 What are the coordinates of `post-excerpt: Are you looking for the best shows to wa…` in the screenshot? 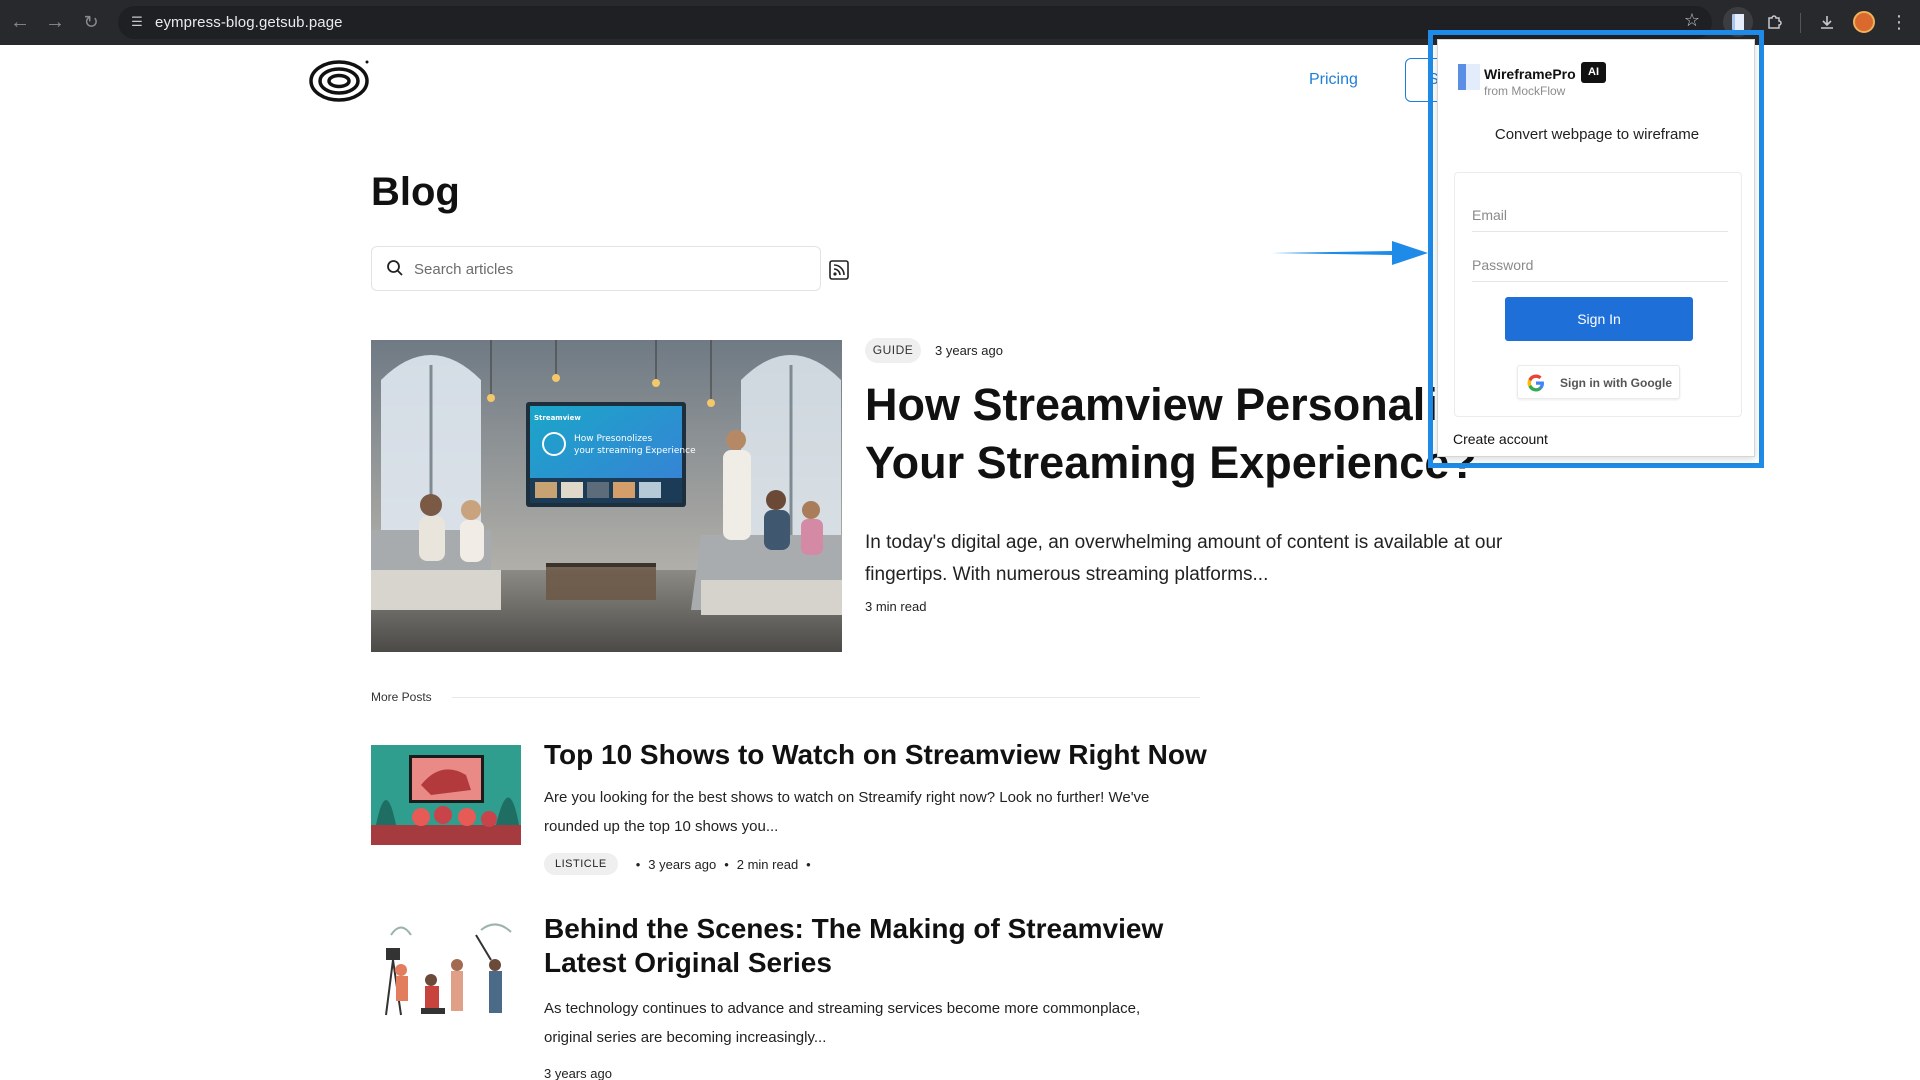 It's located at (847, 812).